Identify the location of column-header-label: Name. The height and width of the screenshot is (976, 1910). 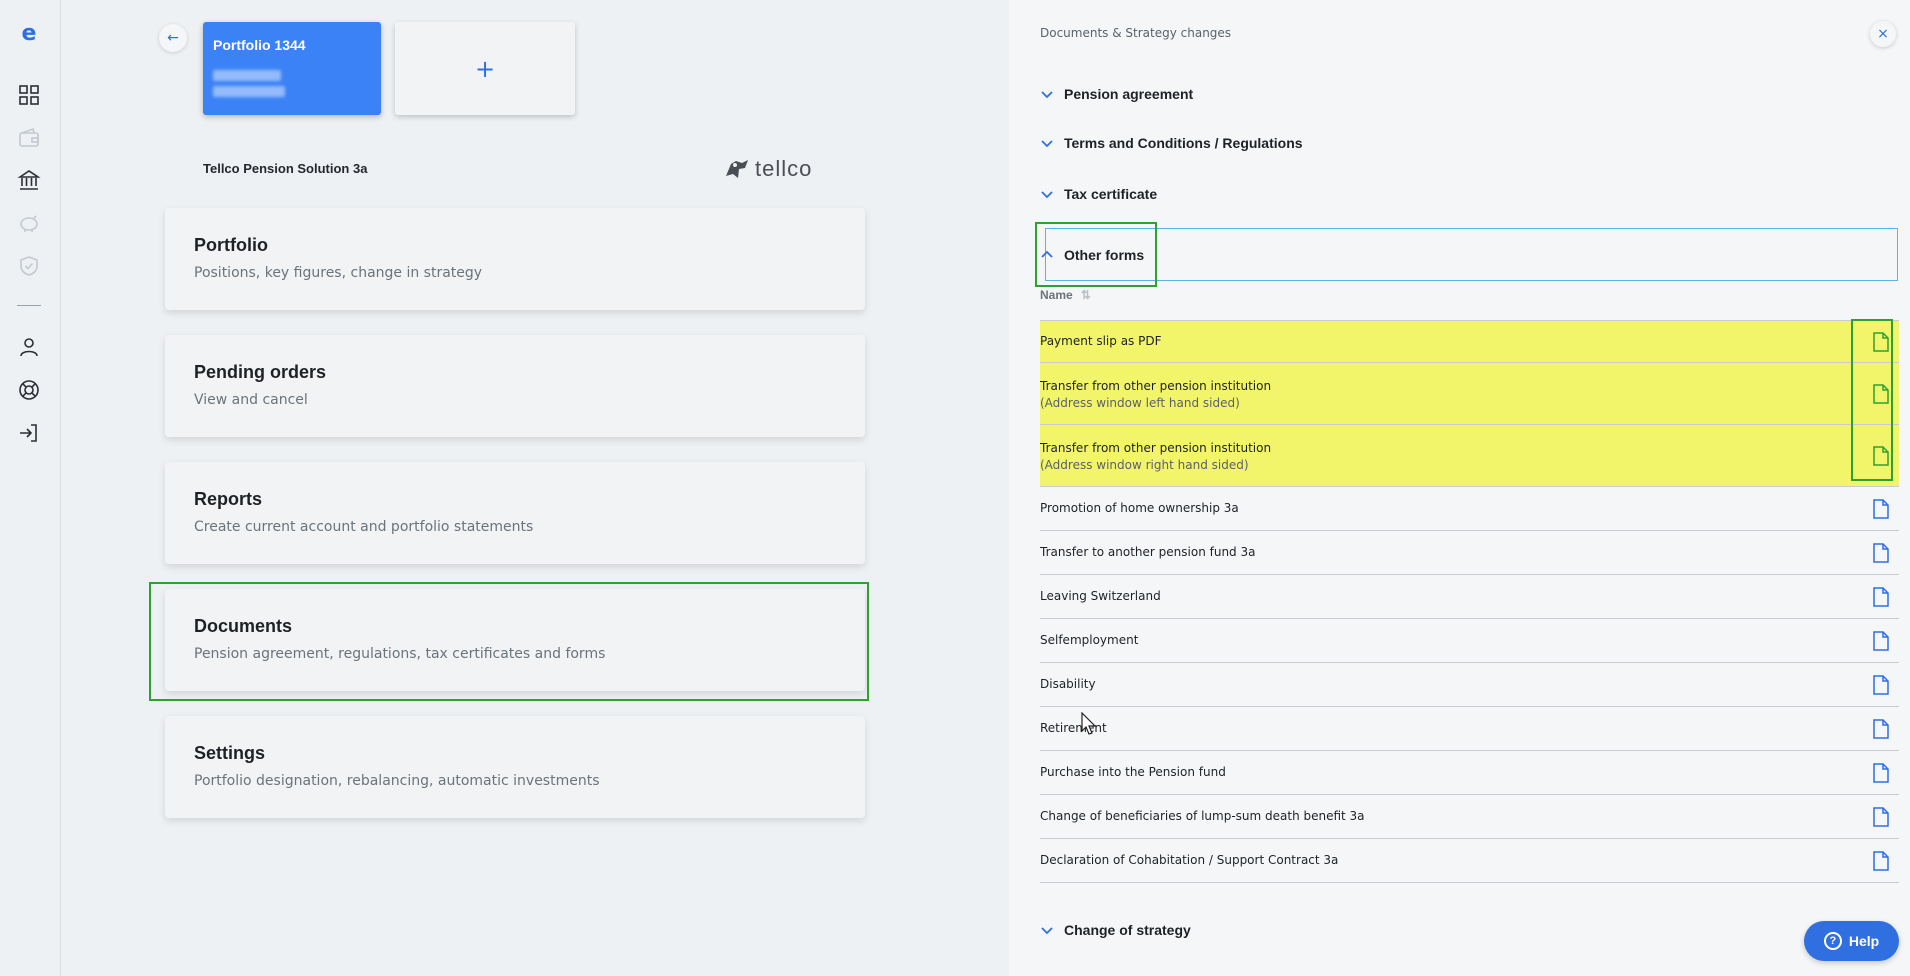
(1056, 295).